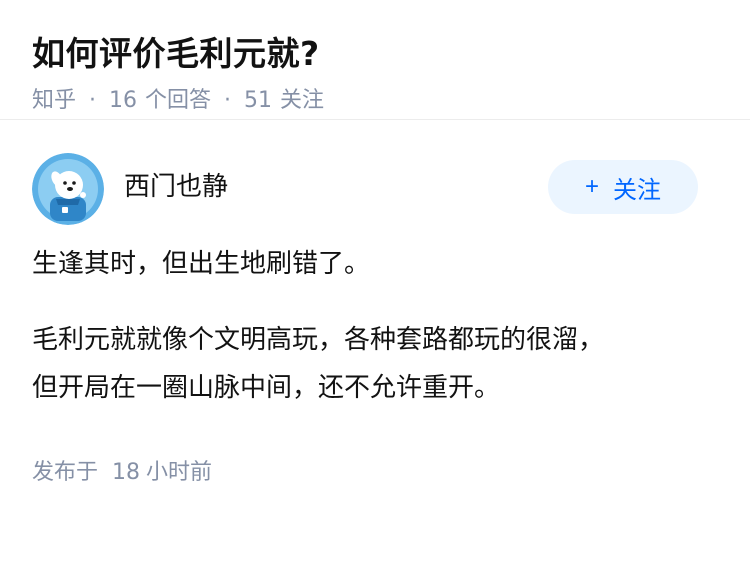 This screenshot has width=750, height=566. I want to click on follow-button: + 关注, so click(623, 187).